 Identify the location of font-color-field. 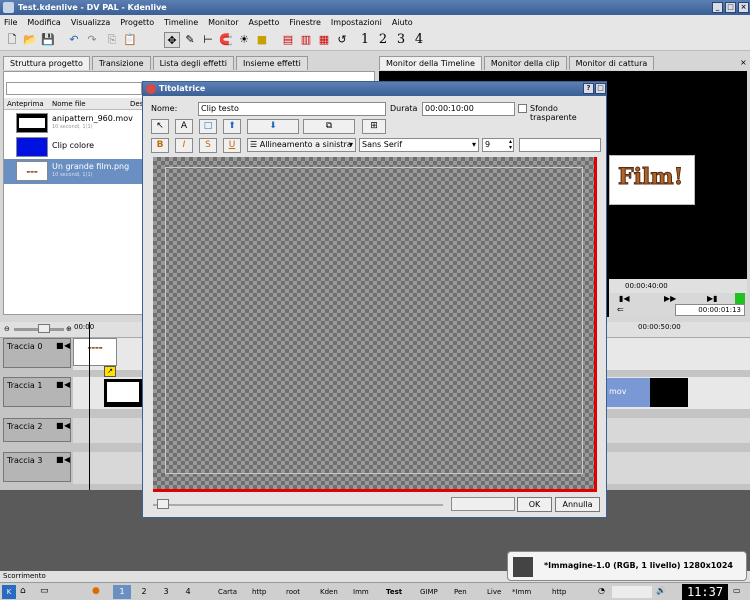
(560, 145).